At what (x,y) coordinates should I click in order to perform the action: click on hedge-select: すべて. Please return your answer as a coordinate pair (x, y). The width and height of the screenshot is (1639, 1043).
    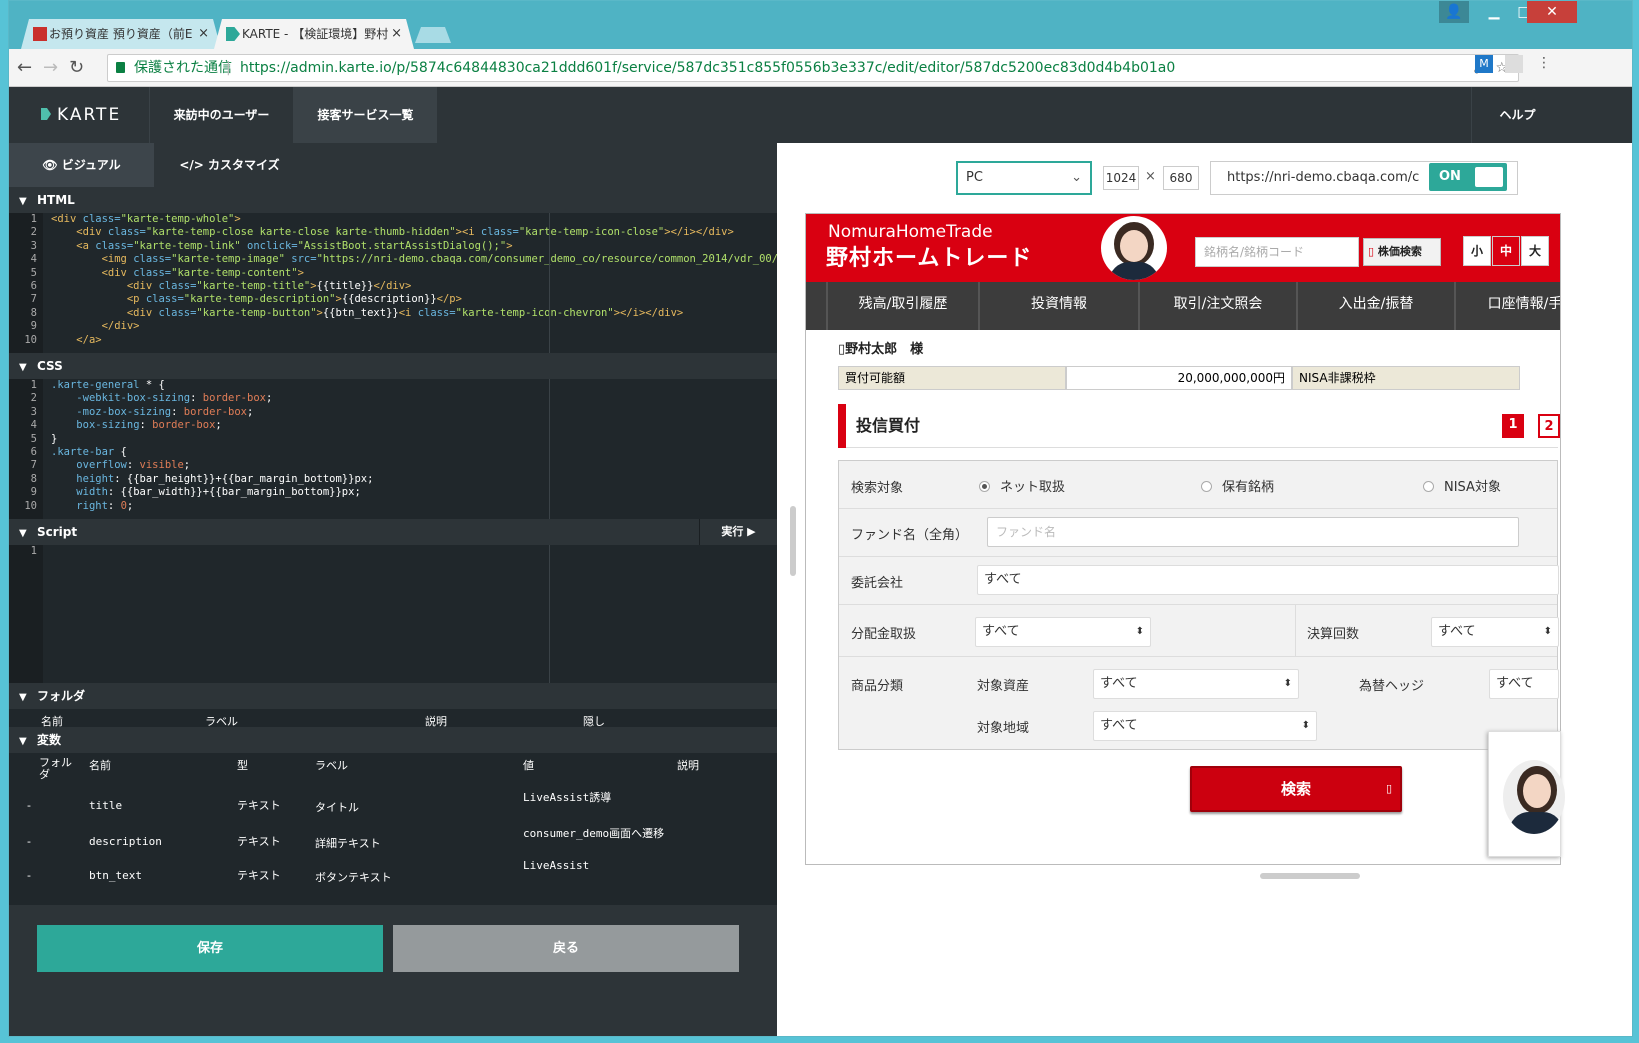
    Looking at the image, I should click on (1524, 684).